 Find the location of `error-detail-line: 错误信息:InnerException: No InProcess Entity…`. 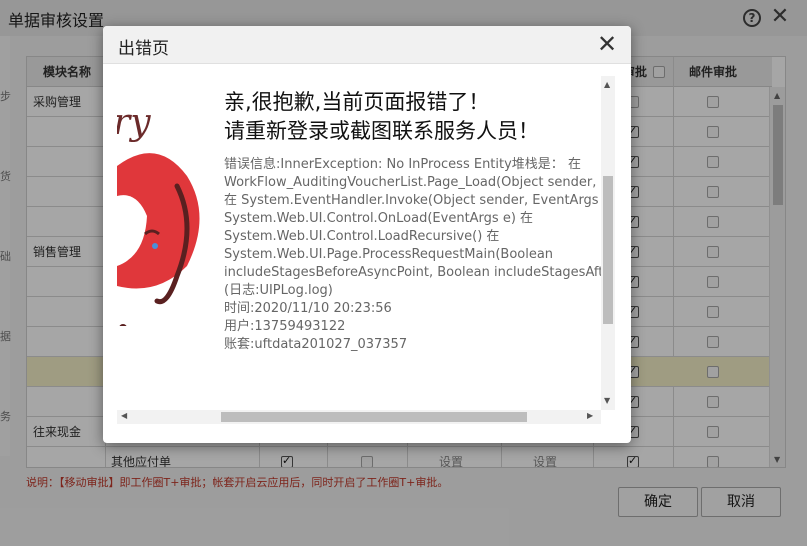

error-detail-line: 错误信息:InnerException: No InProcess Entity… is located at coordinates (402, 164).